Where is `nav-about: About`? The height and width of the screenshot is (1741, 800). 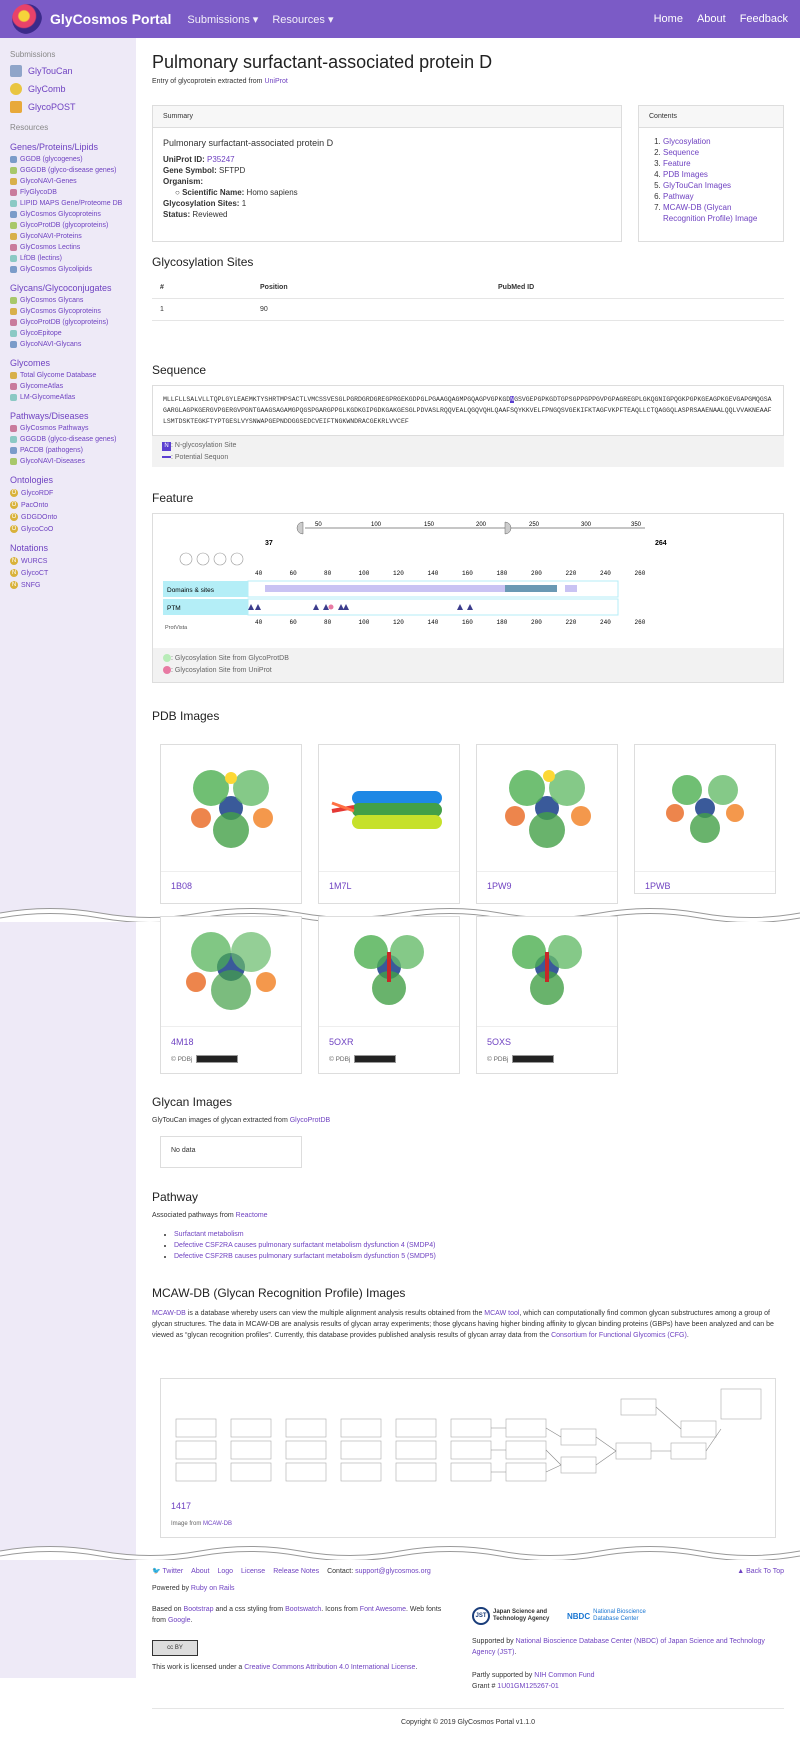
nav-about: About is located at coordinates (711, 19).